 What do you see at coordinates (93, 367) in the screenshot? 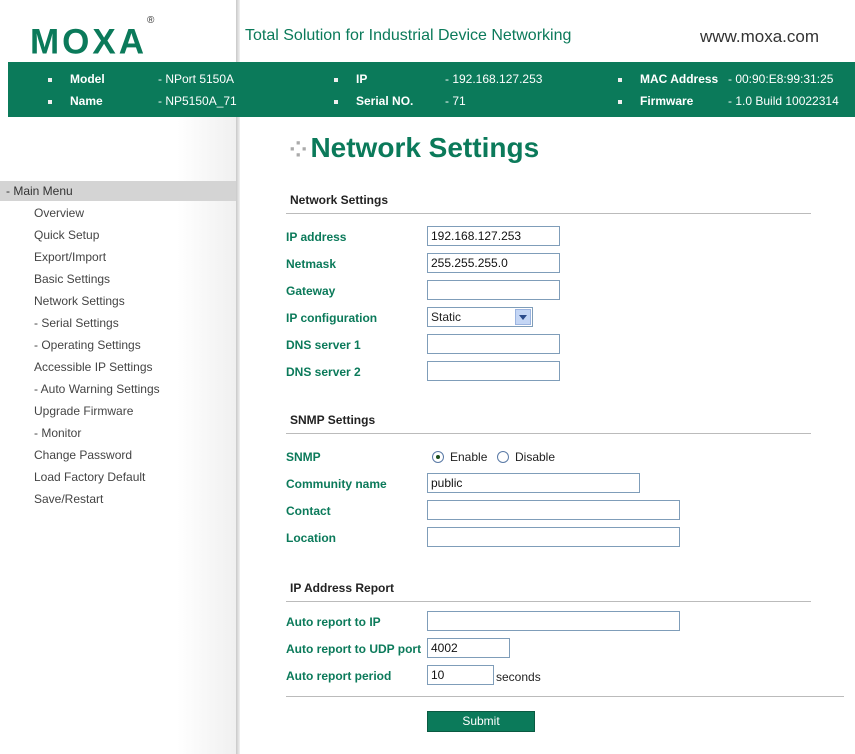
I see `menu-item-accessible-ip: Accessible IP Settings` at bounding box center [93, 367].